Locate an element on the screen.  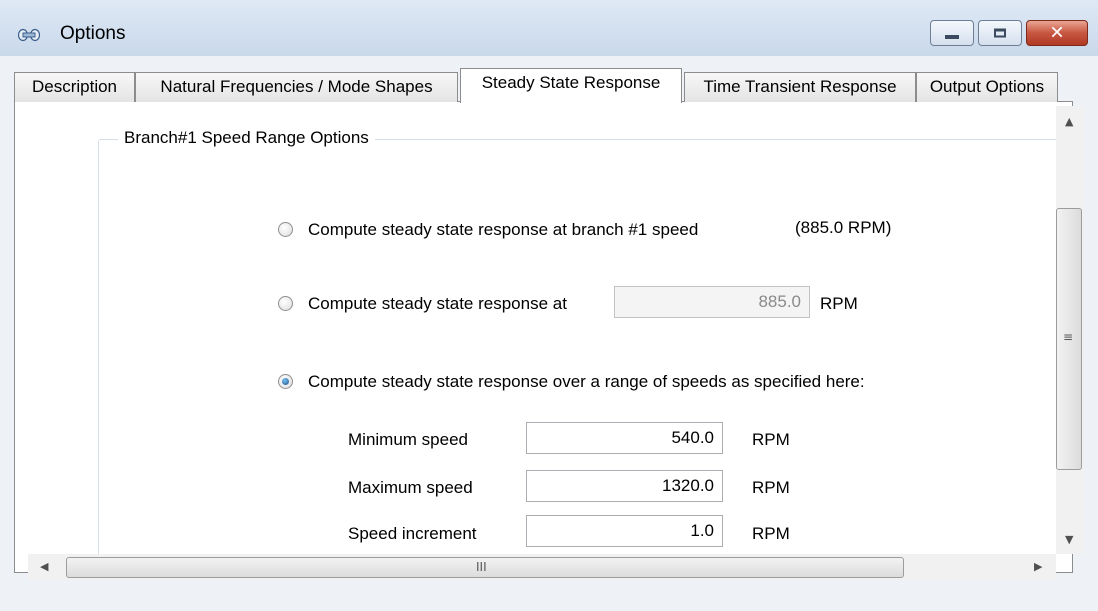
scroll-down-arrow-icon: ▼ is located at coordinates (1069, 539).